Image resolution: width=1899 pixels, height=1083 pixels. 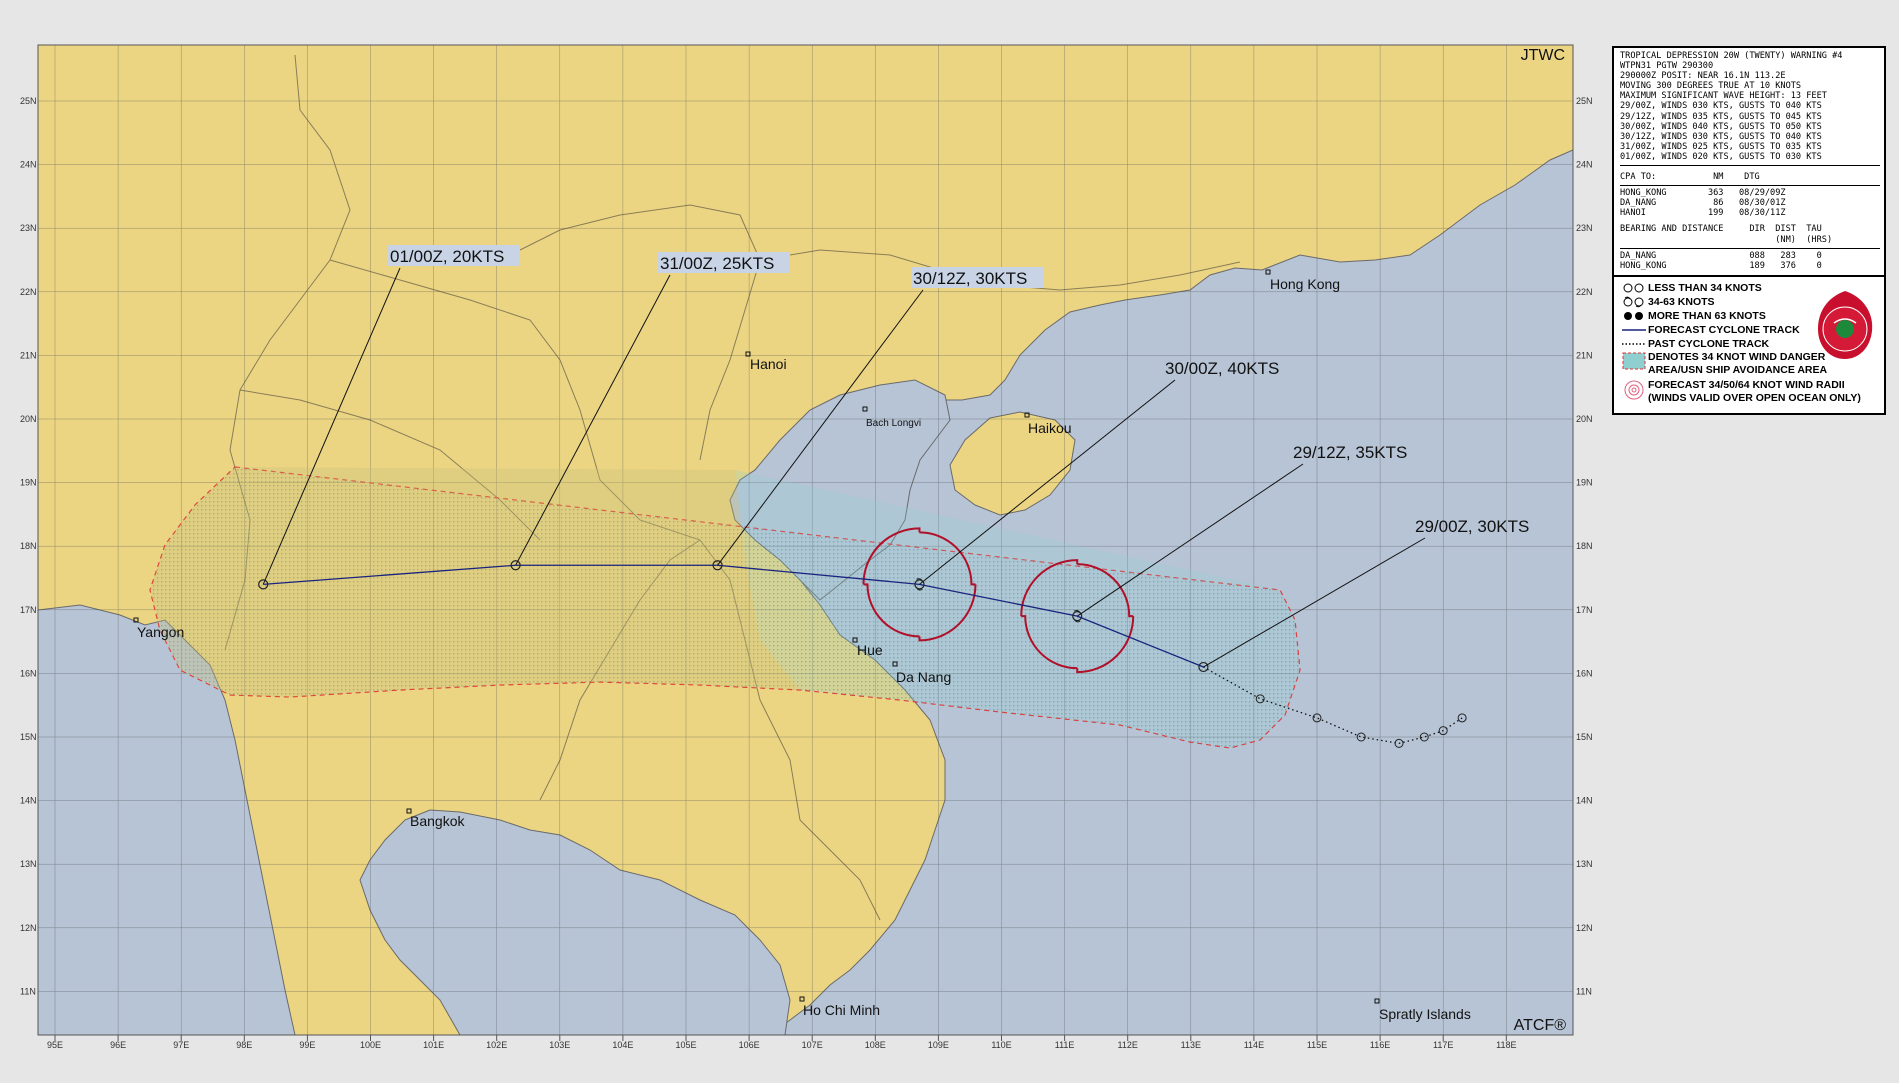 I want to click on warning-line: 29/00Z, WINDS 030 KTS, GUSTS TO 040 KTS, so click(x=1721, y=106).